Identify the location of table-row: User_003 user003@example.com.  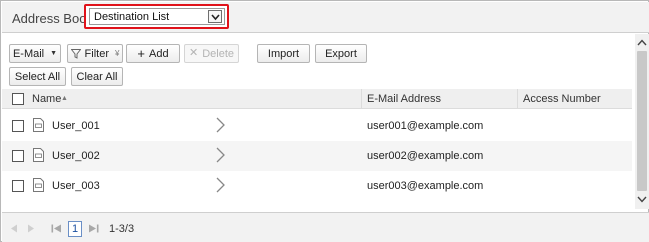
(317, 186).